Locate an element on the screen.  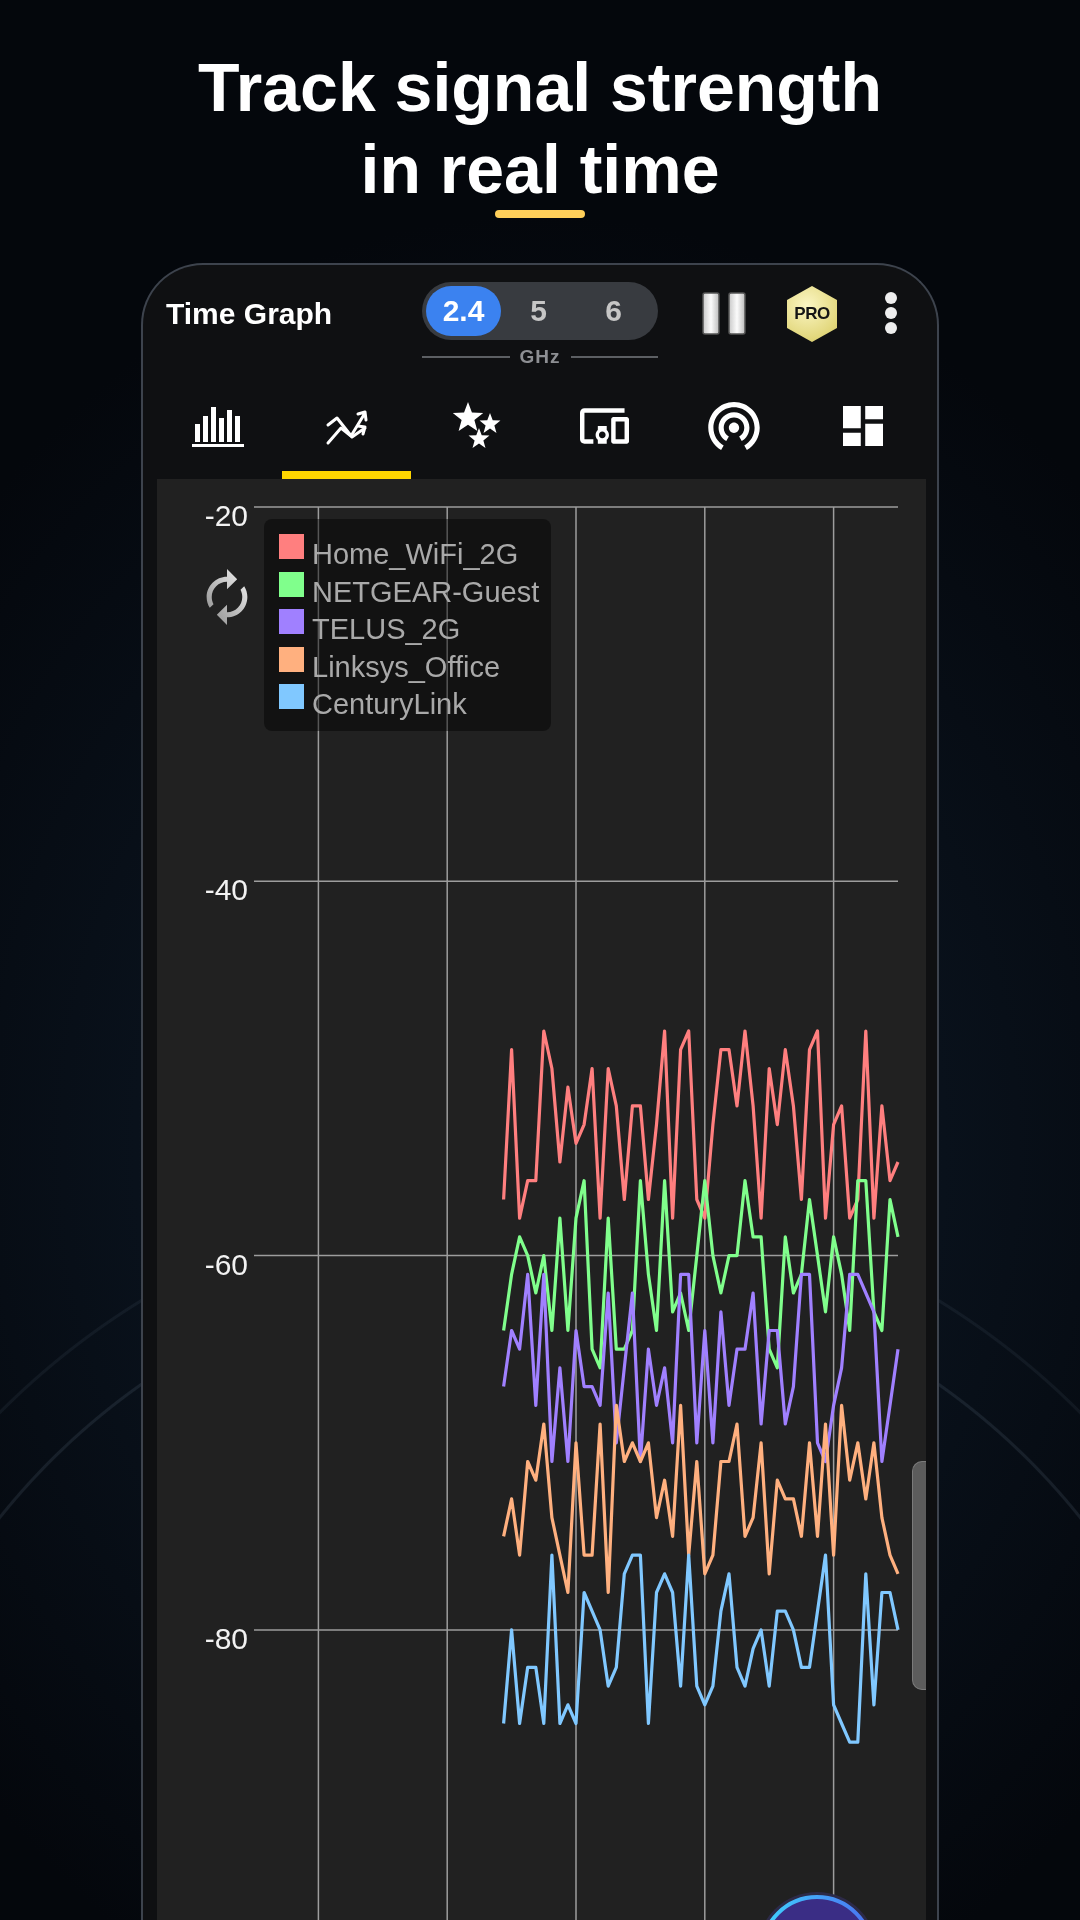
band-option: 5 is located at coordinates (538, 311).